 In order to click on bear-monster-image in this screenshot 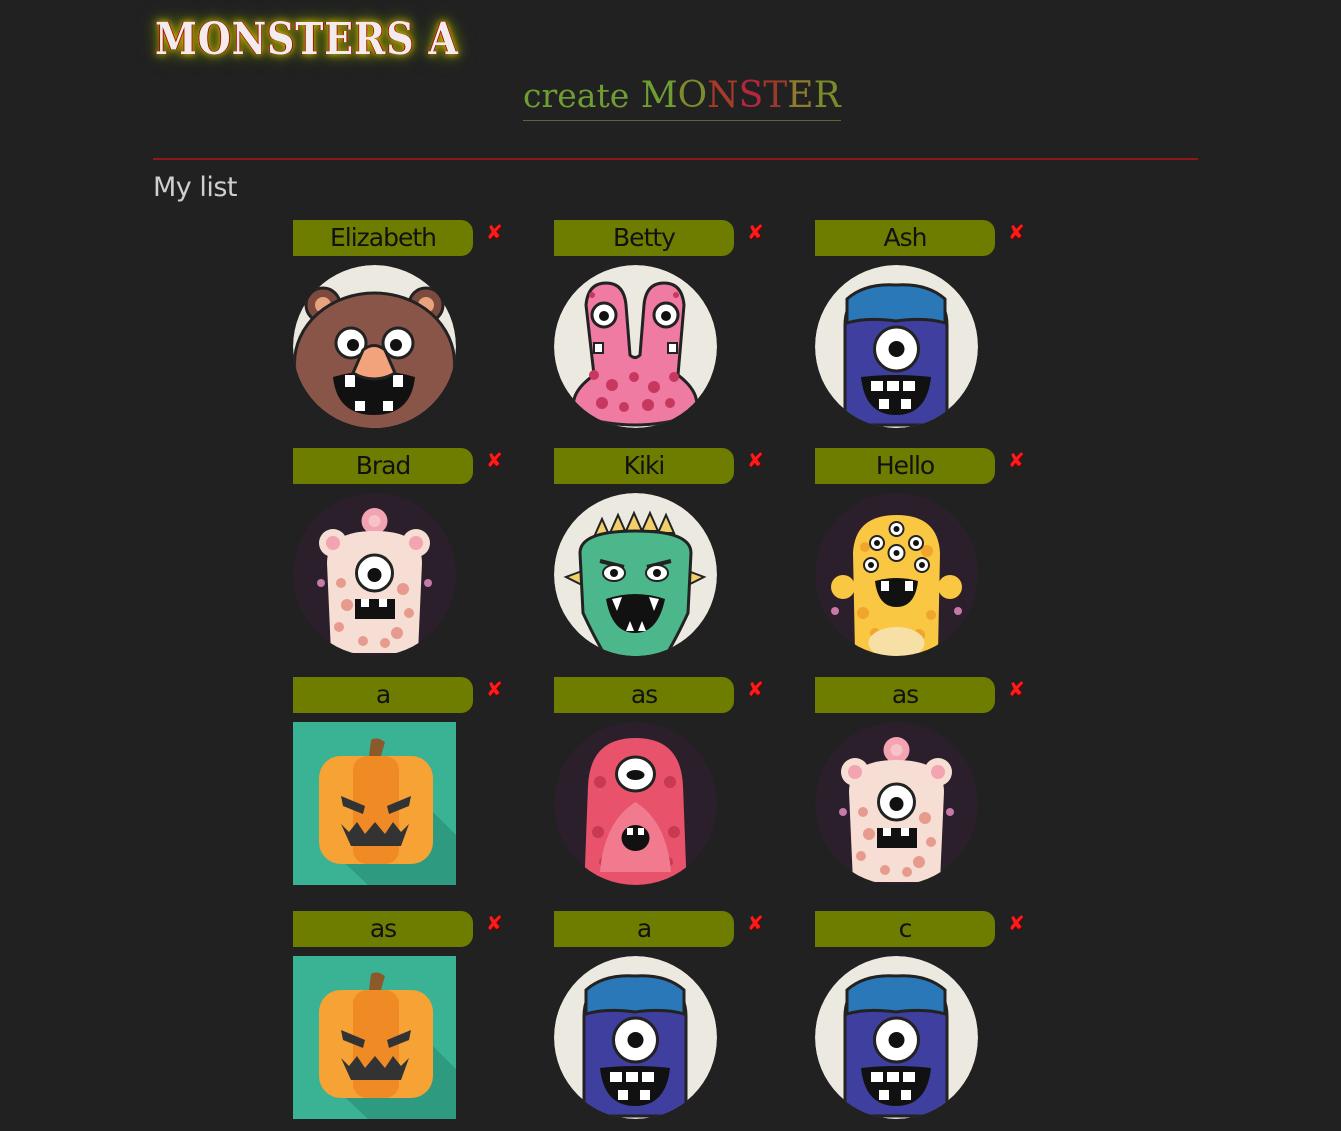, I will do `click(374, 346)`.